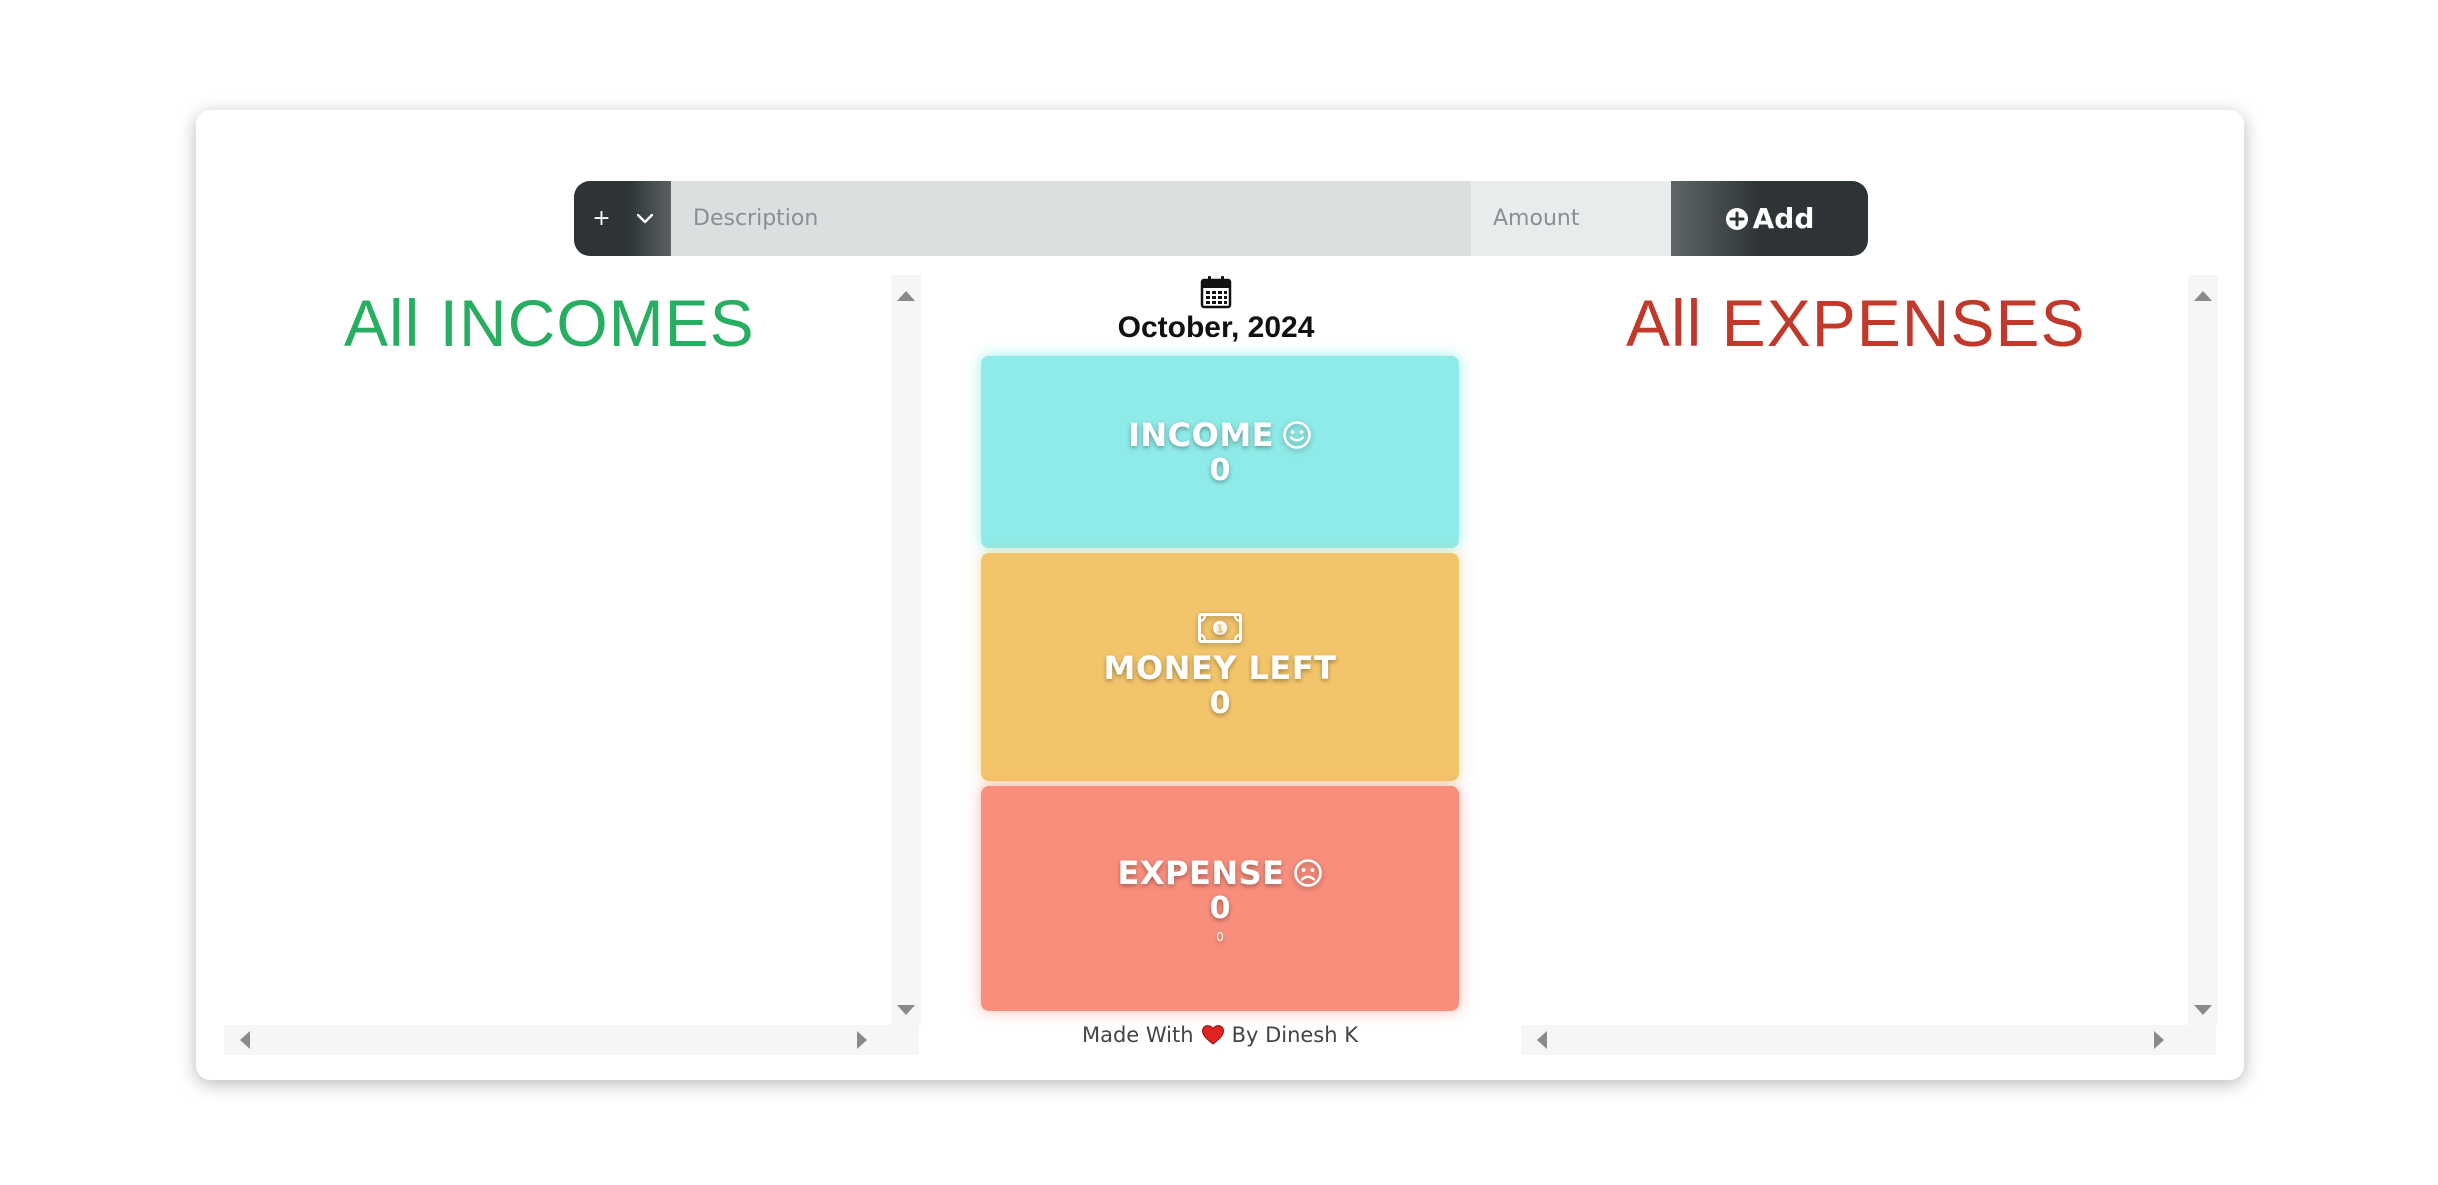  I want to click on income-label: INCOME, so click(1201, 435).